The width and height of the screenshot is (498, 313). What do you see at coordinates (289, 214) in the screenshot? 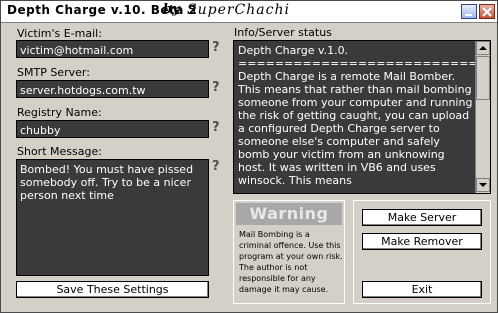
I see `warning-title: Warning` at bounding box center [289, 214].